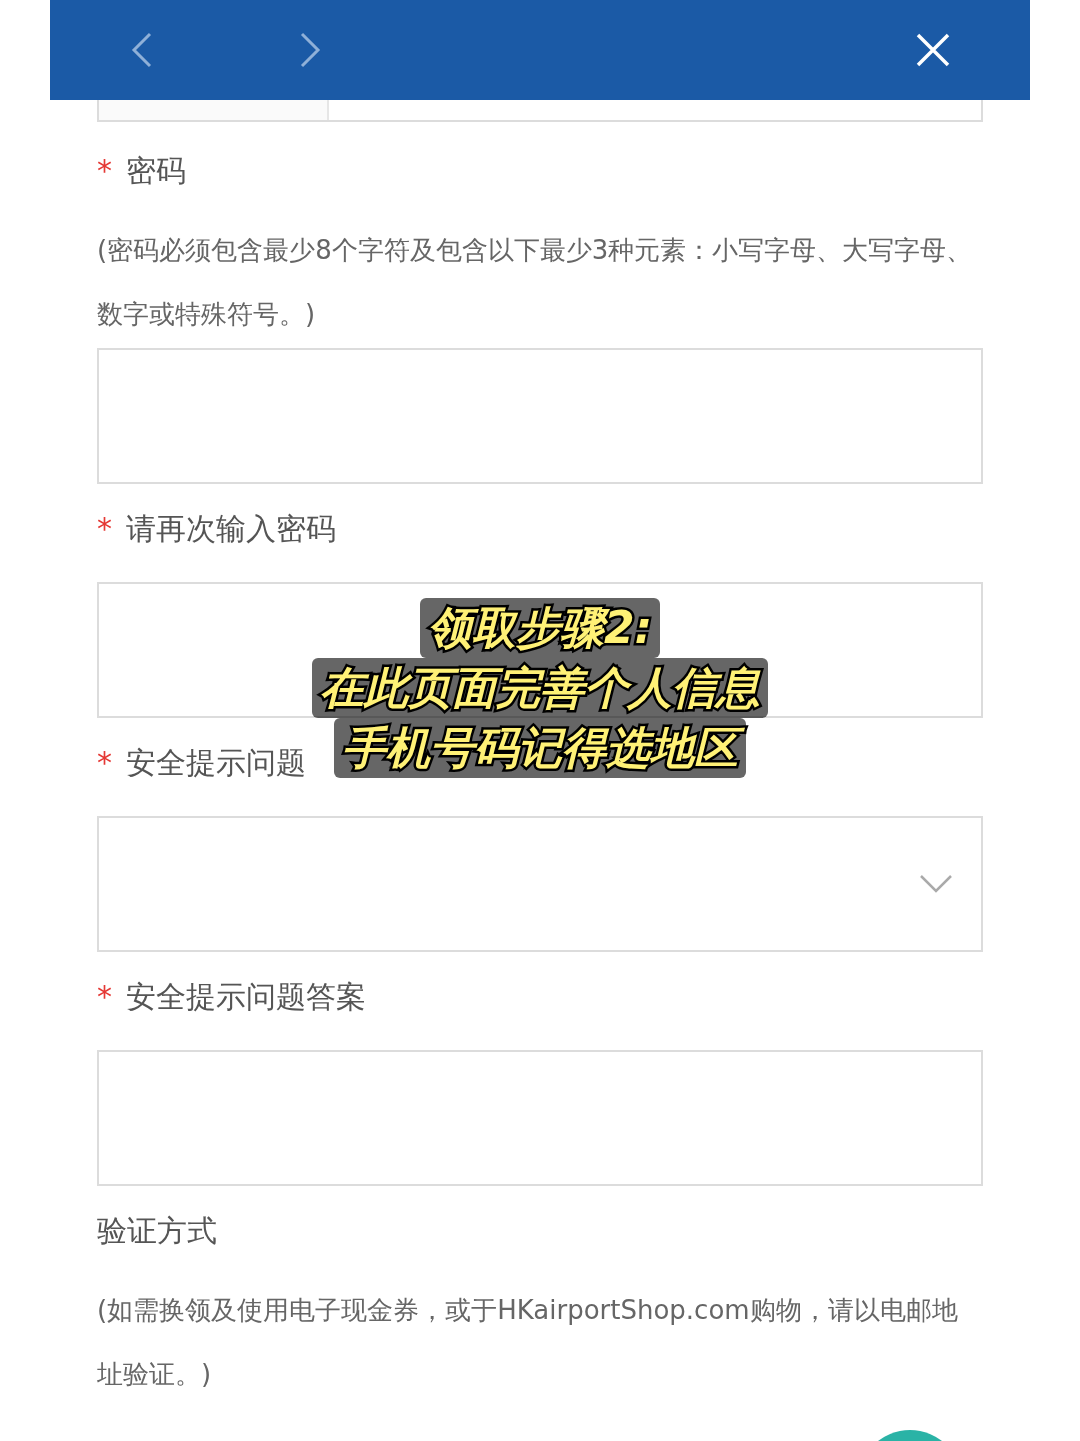 The height and width of the screenshot is (1441, 1080). Describe the element at coordinates (216, 762) in the screenshot. I see `field-label: 安全提示问题` at that location.